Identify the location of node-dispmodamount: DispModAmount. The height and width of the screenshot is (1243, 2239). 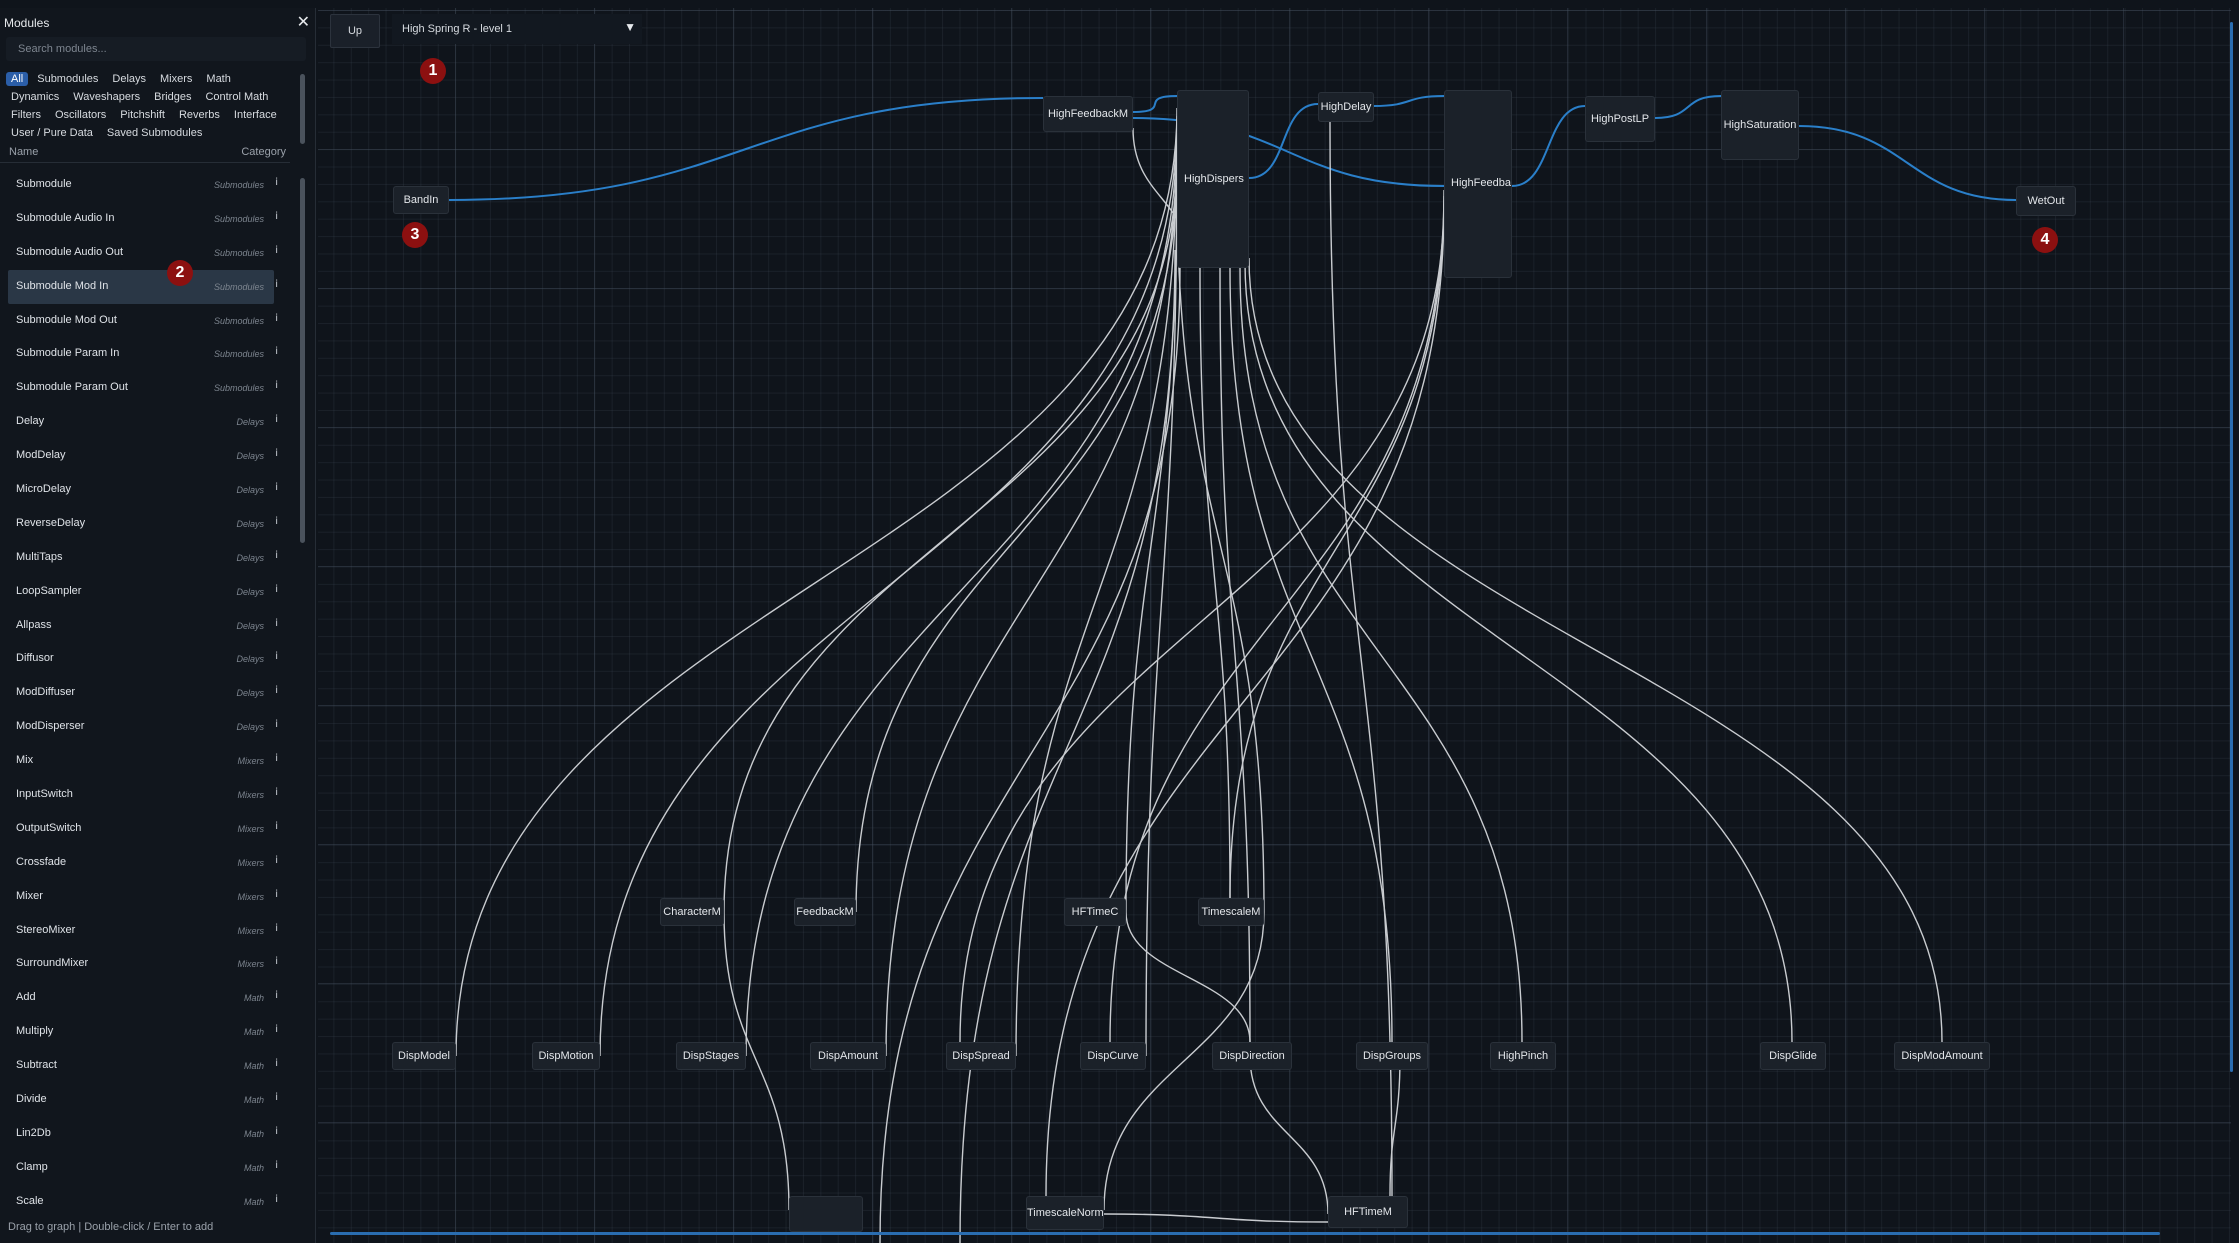
(1942, 1056).